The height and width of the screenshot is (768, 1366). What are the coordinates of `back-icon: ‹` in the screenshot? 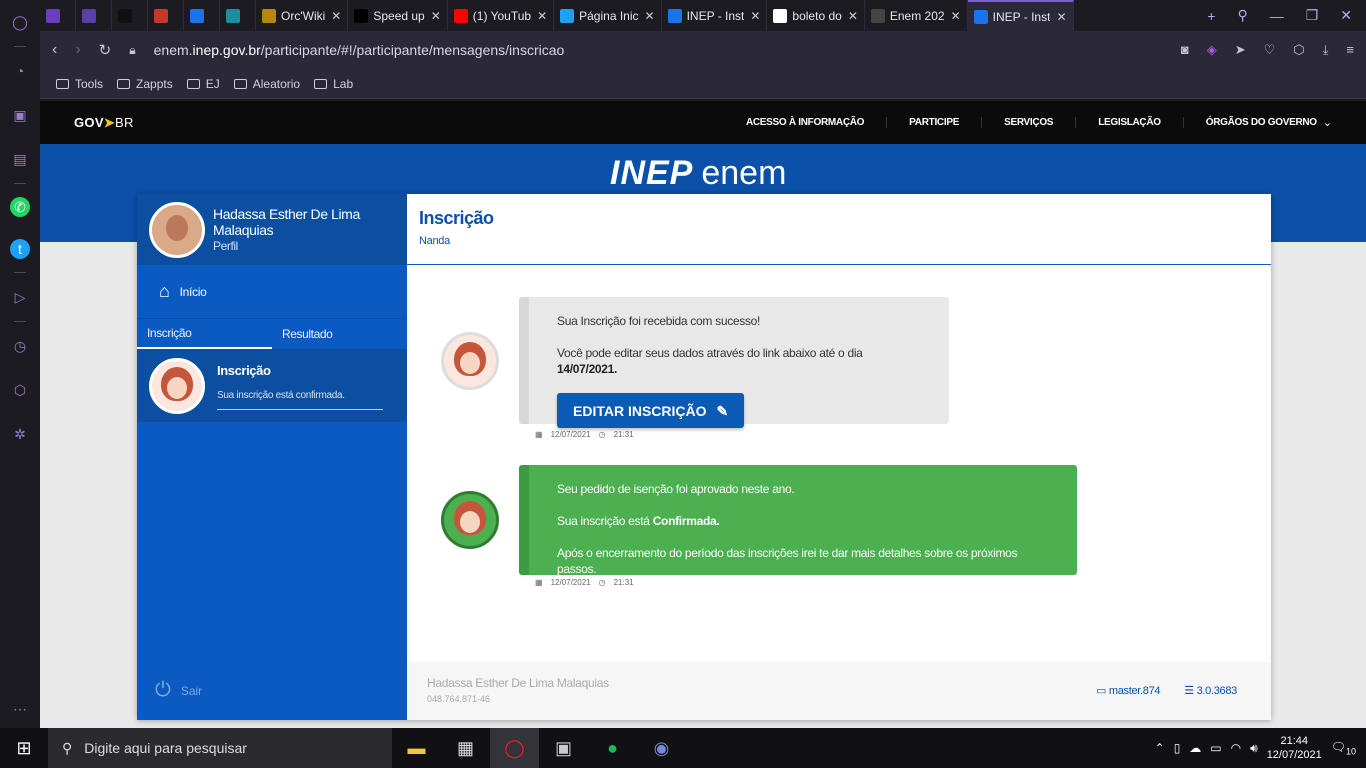 It's located at (54, 50).